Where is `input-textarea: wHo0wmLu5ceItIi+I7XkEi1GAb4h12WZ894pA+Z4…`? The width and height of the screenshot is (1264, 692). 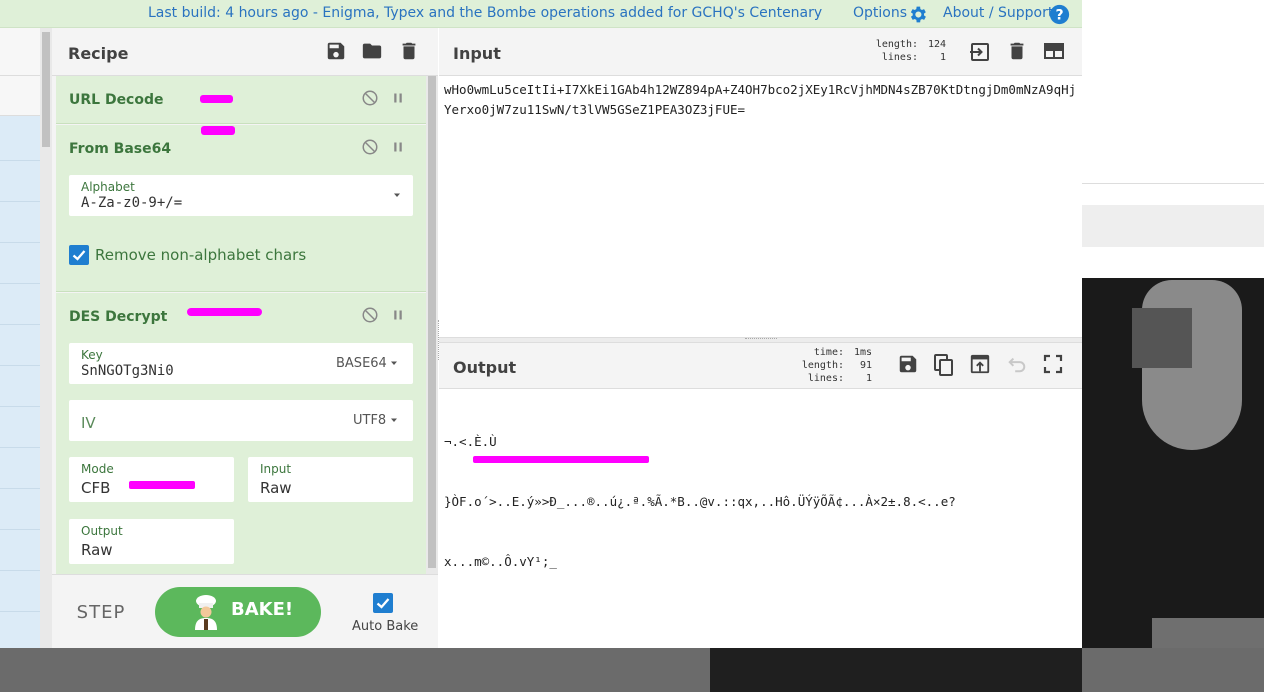
input-textarea: wHo0wmLu5ceItIi+I7XkEi1GAb4h12WZ894pA+Z4… is located at coordinates (761, 100).